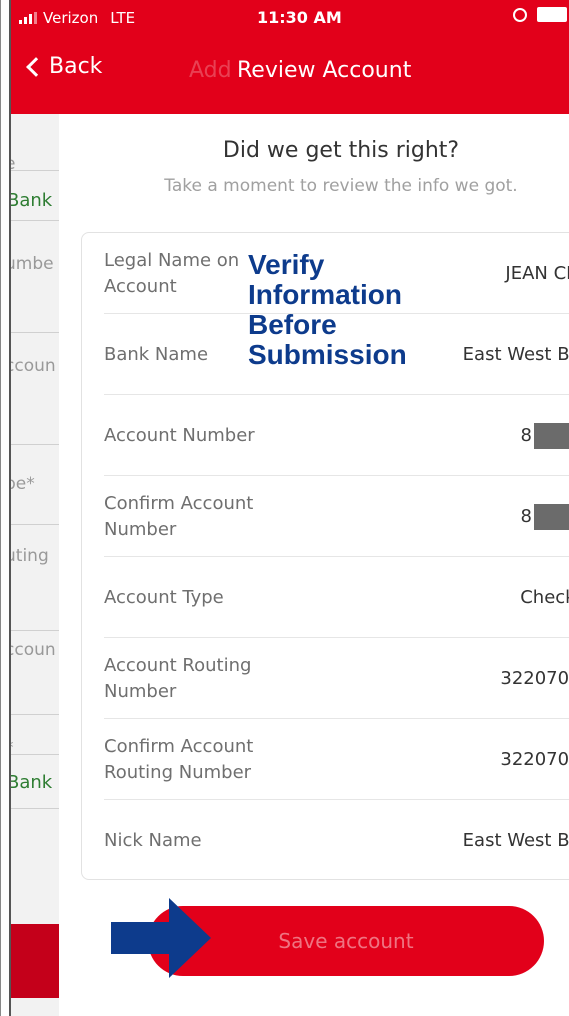 The height and width of the screenshot is (1016, 569). What do you see at coordinates (341, 150) in the screenshot?
I see `review-heading: Did we get this right?` at bounding box center [341, 150].